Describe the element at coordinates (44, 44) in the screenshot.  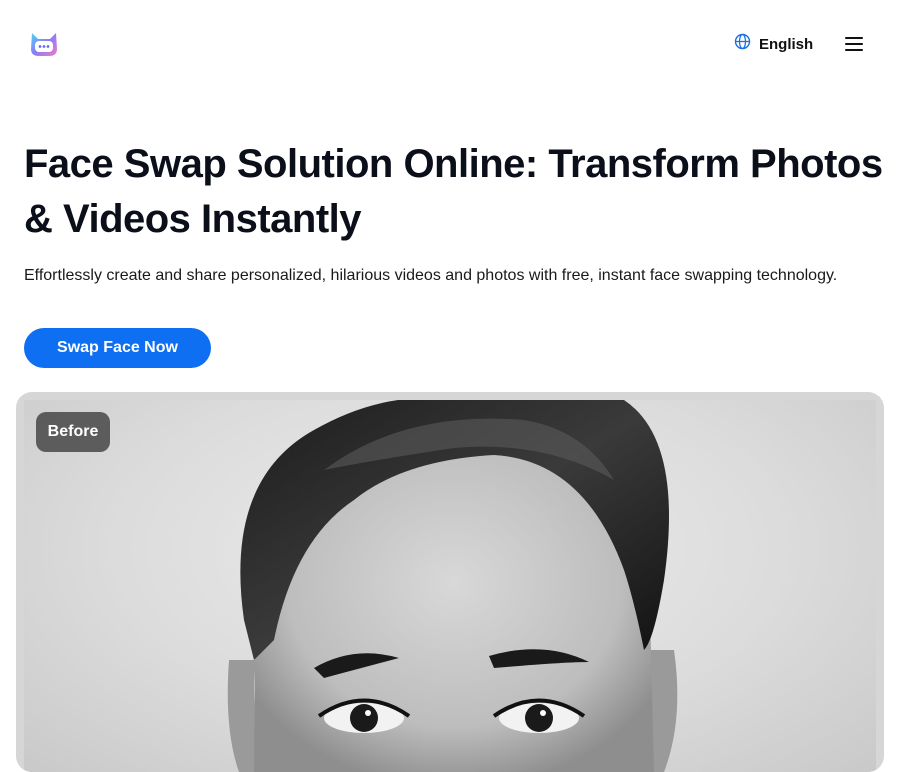
I see `cat-face-logo-icon` at that location.